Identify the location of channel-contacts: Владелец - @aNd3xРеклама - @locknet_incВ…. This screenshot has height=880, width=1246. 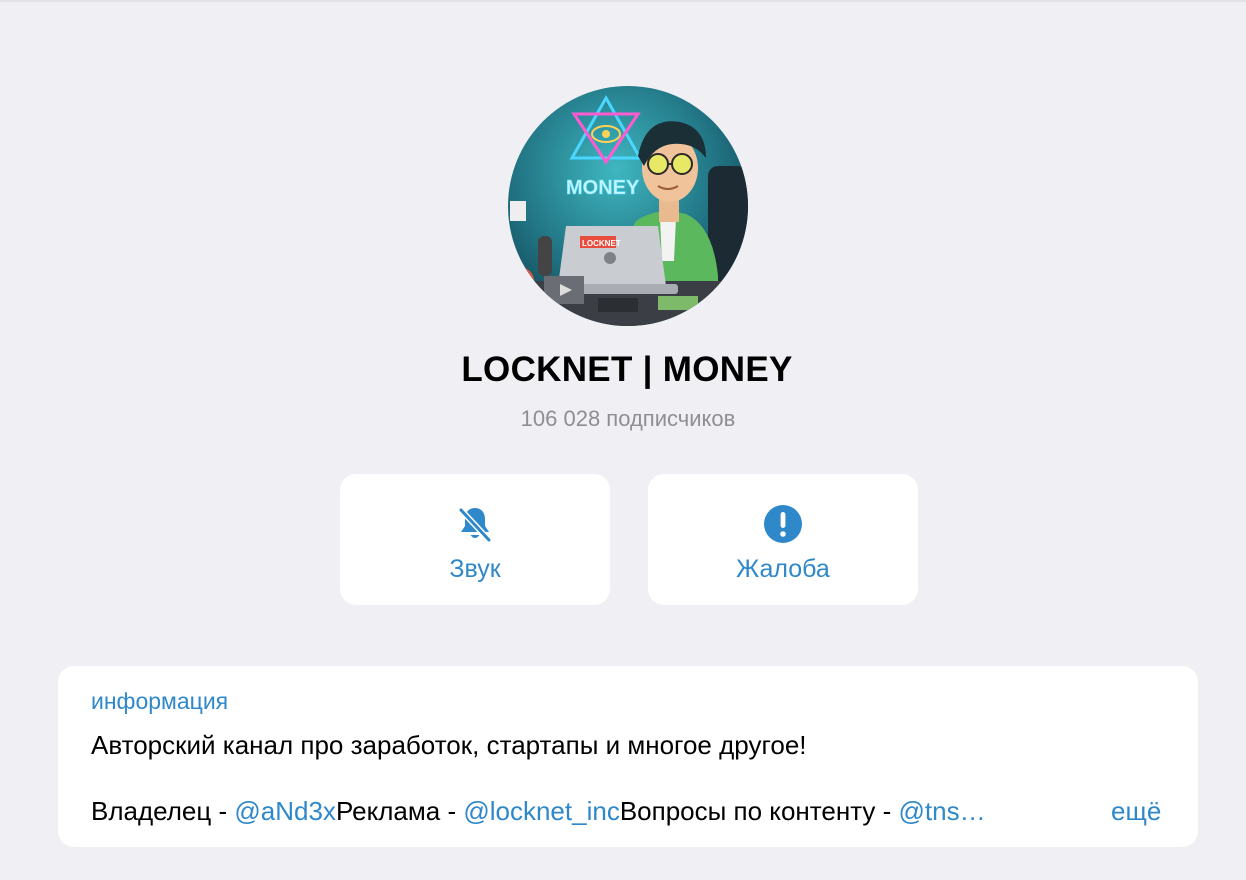
(538, 811).